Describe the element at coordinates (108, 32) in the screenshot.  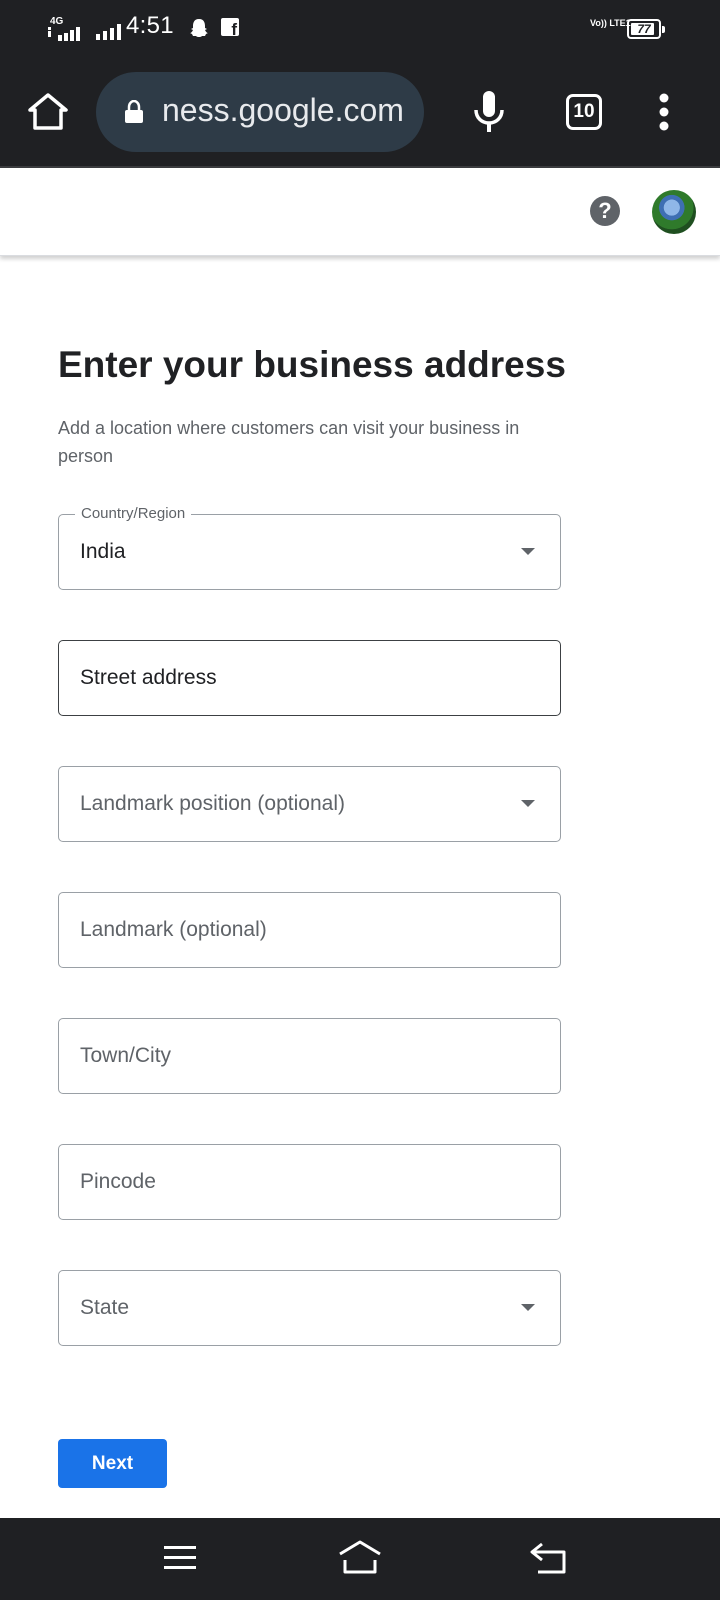
I see `signal-icon` at that location.